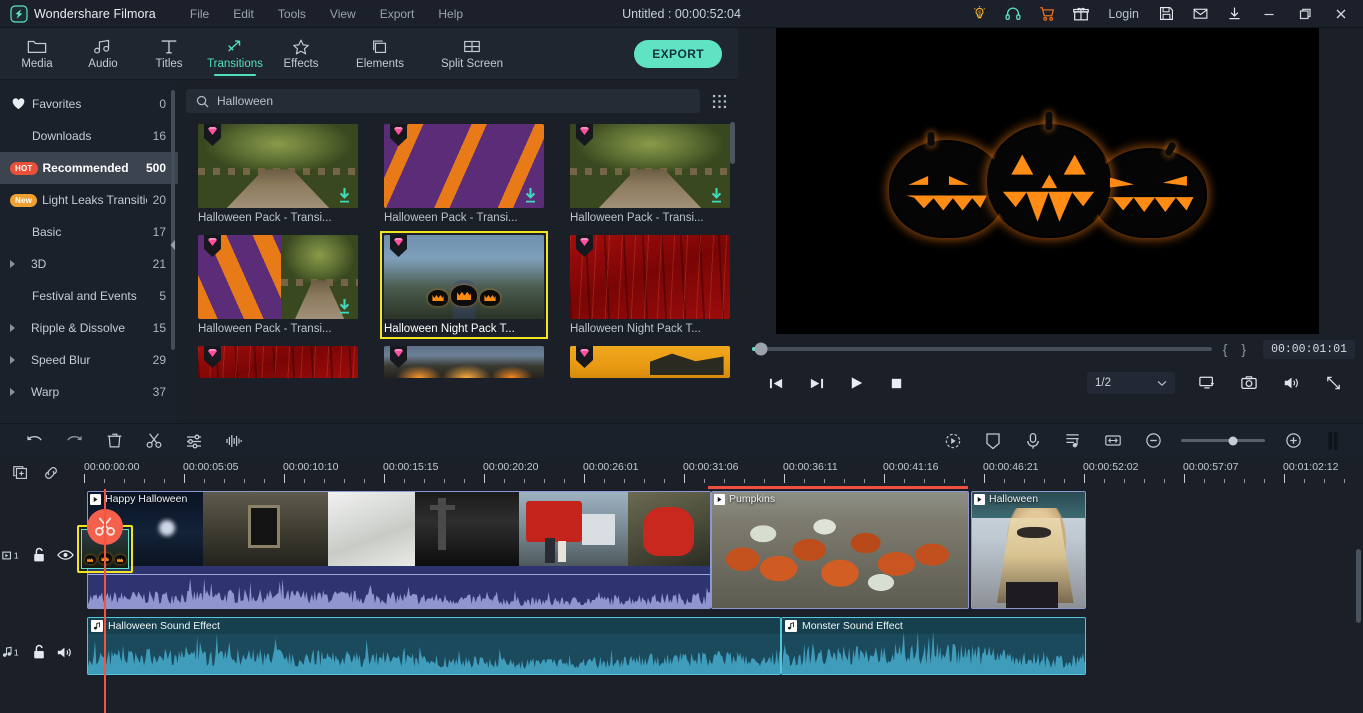  What do you see at coordinates (89, 328) in the screenshot?
I see `sidebar-item-ripple-dissolve: Ripple & Dissolve 15` at bounding box center [89, 328].